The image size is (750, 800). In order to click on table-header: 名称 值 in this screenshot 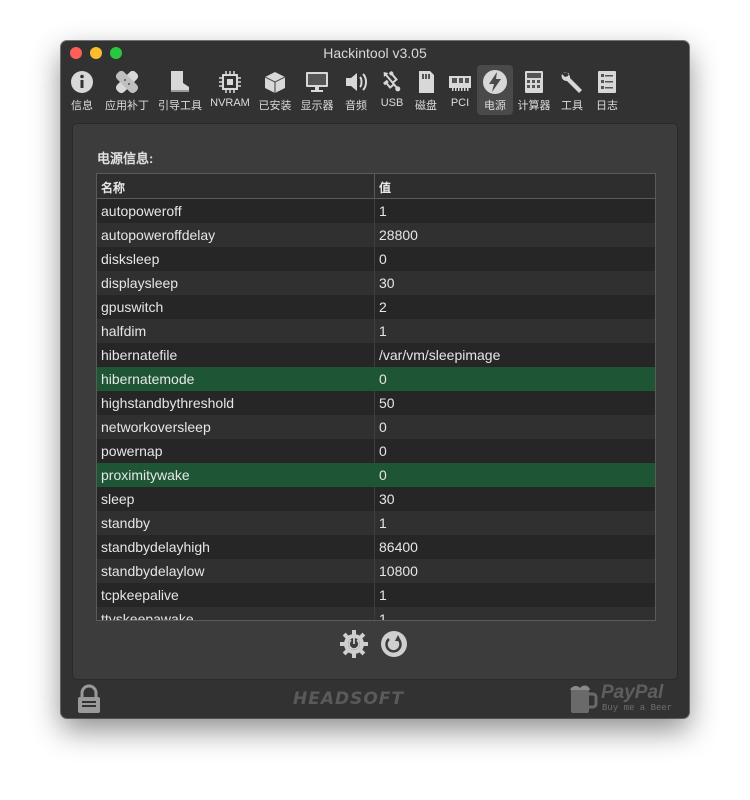, I will do `click(376, 186)`.